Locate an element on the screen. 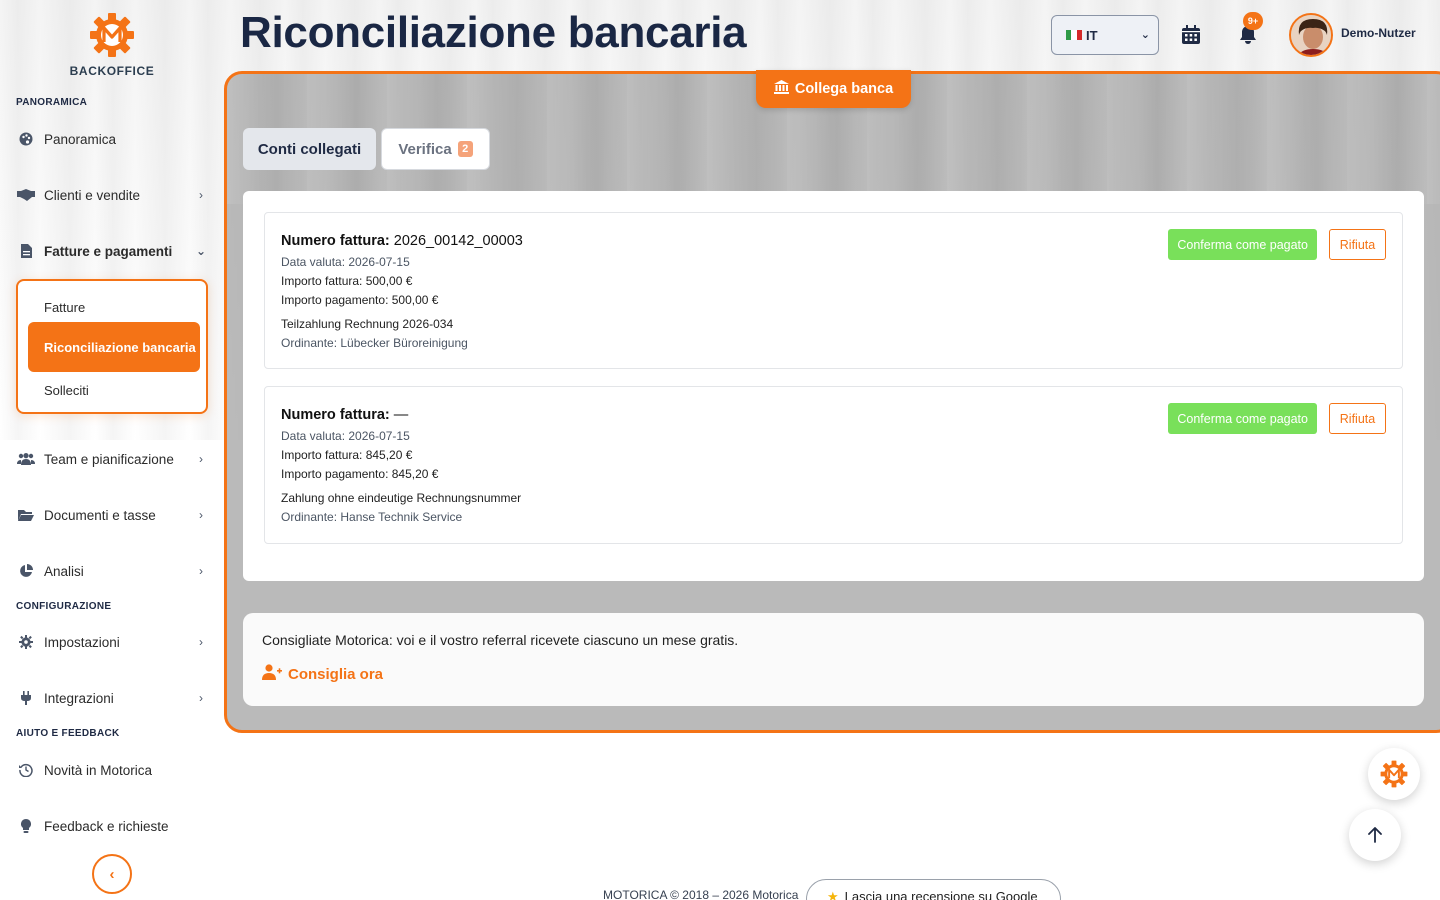  sidebar-item-label: Fatture e pagamenti is located at coordinates (108, 251).